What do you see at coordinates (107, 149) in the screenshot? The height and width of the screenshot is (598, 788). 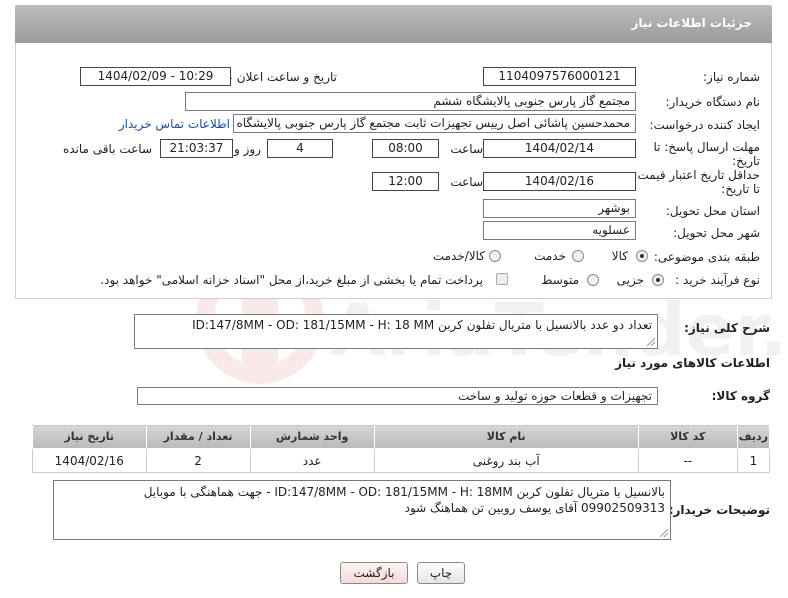 I see `remaining-label: ساعت باقی مانده` at bounding box center [107, 149].